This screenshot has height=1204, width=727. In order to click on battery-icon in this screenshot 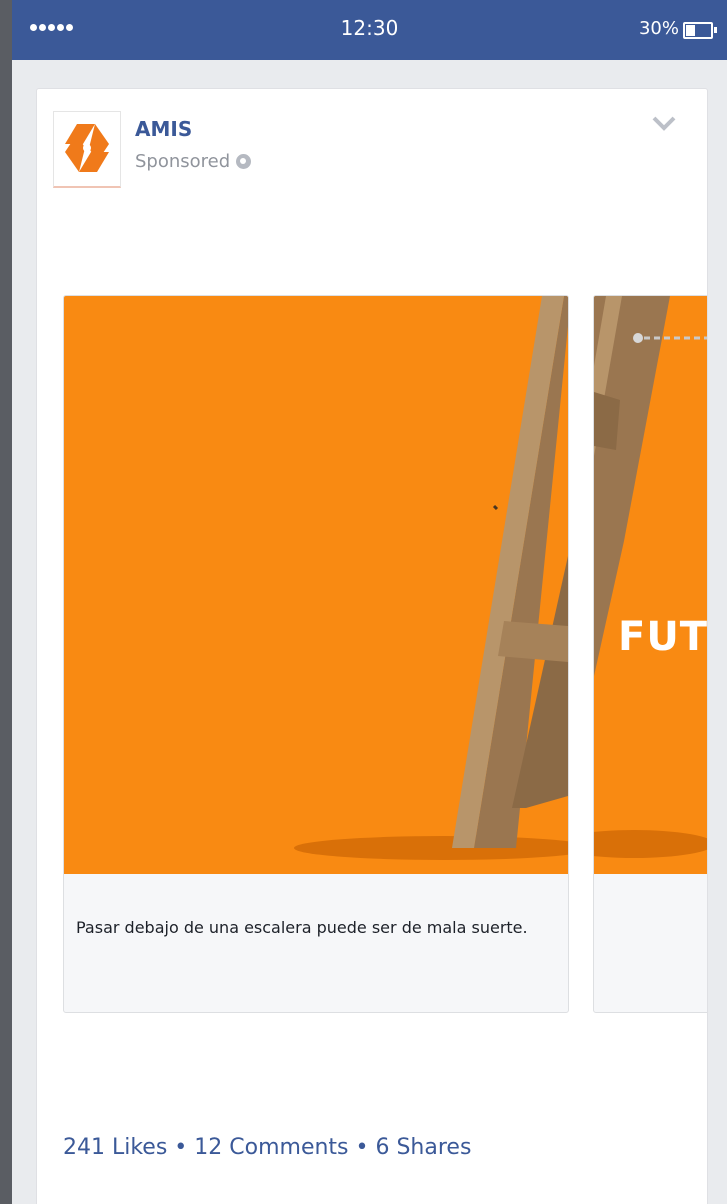, I will do `click(700, 30)`.